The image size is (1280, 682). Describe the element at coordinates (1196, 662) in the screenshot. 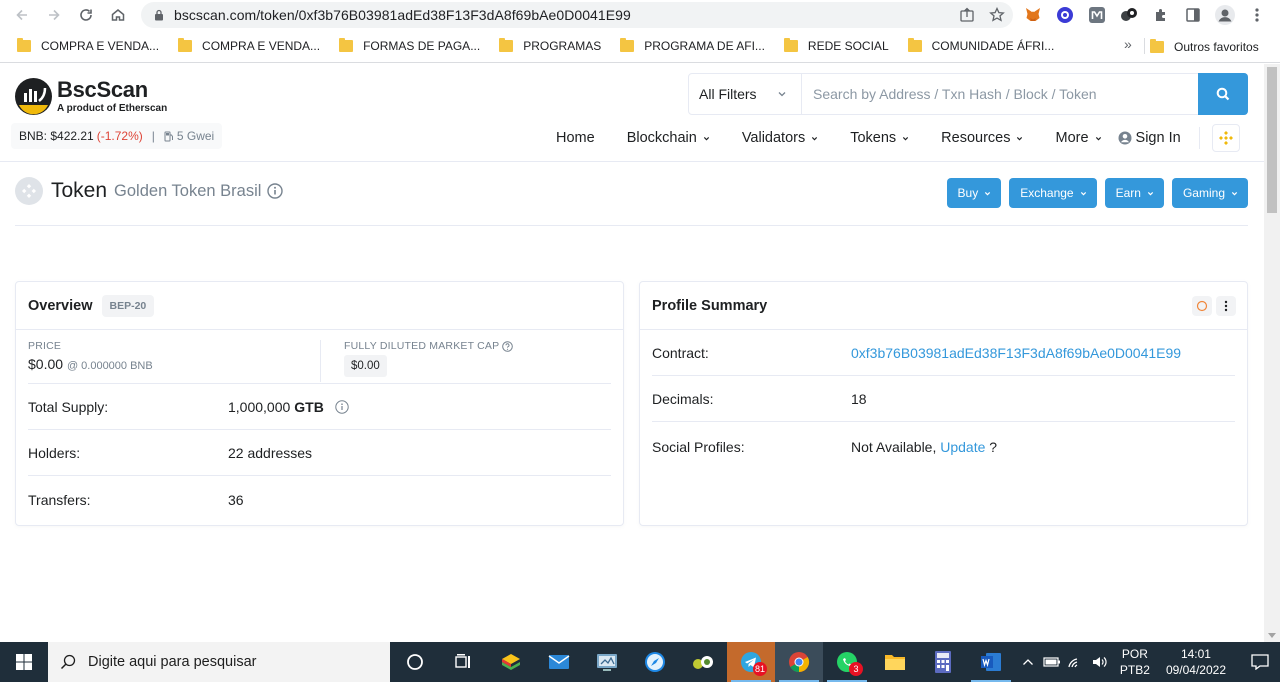

I see `system-clock: 14:01 09/04/2022` at that location.